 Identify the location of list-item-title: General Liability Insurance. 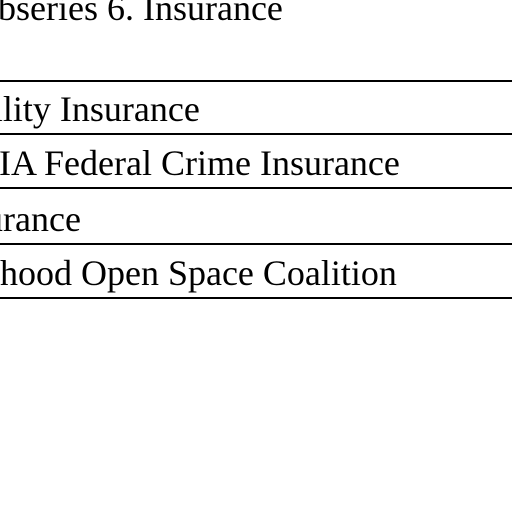
(100, 109).